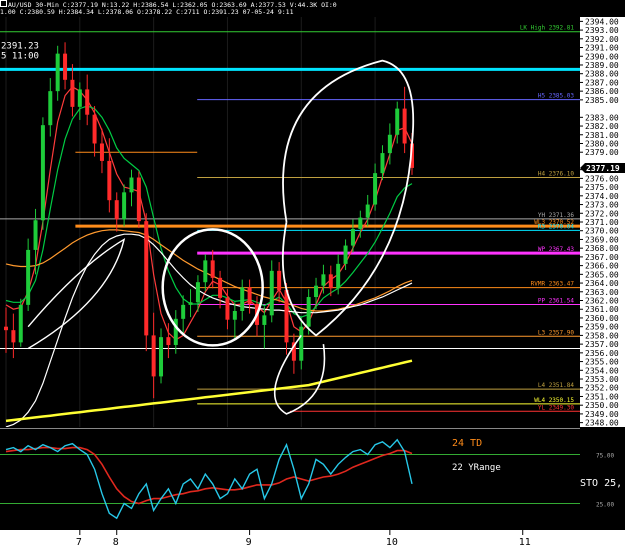 The image size is (625, 555). I want to click on osc-yrange-label: 22 YRange, so click(476, 468).